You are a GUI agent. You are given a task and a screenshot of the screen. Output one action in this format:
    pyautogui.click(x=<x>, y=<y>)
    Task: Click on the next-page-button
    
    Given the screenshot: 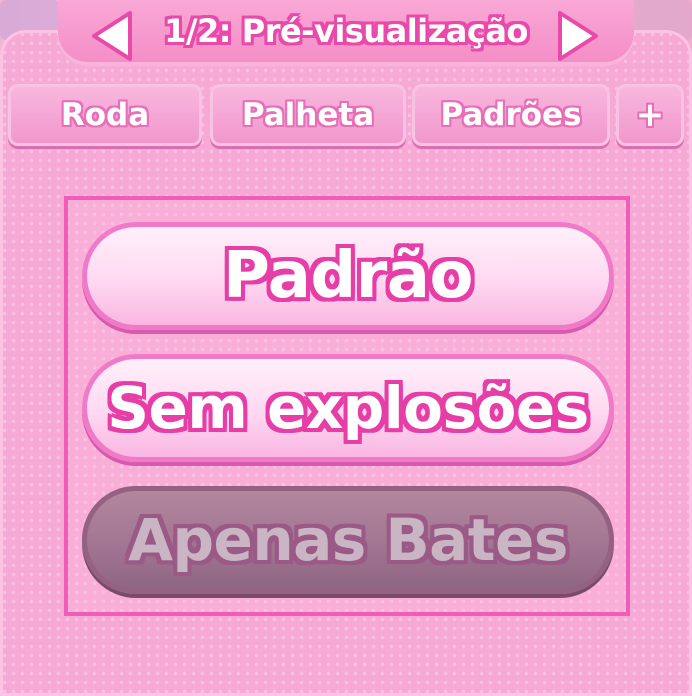 What is the action you would take?
    pyautogui.click(x=578, y=36)
    